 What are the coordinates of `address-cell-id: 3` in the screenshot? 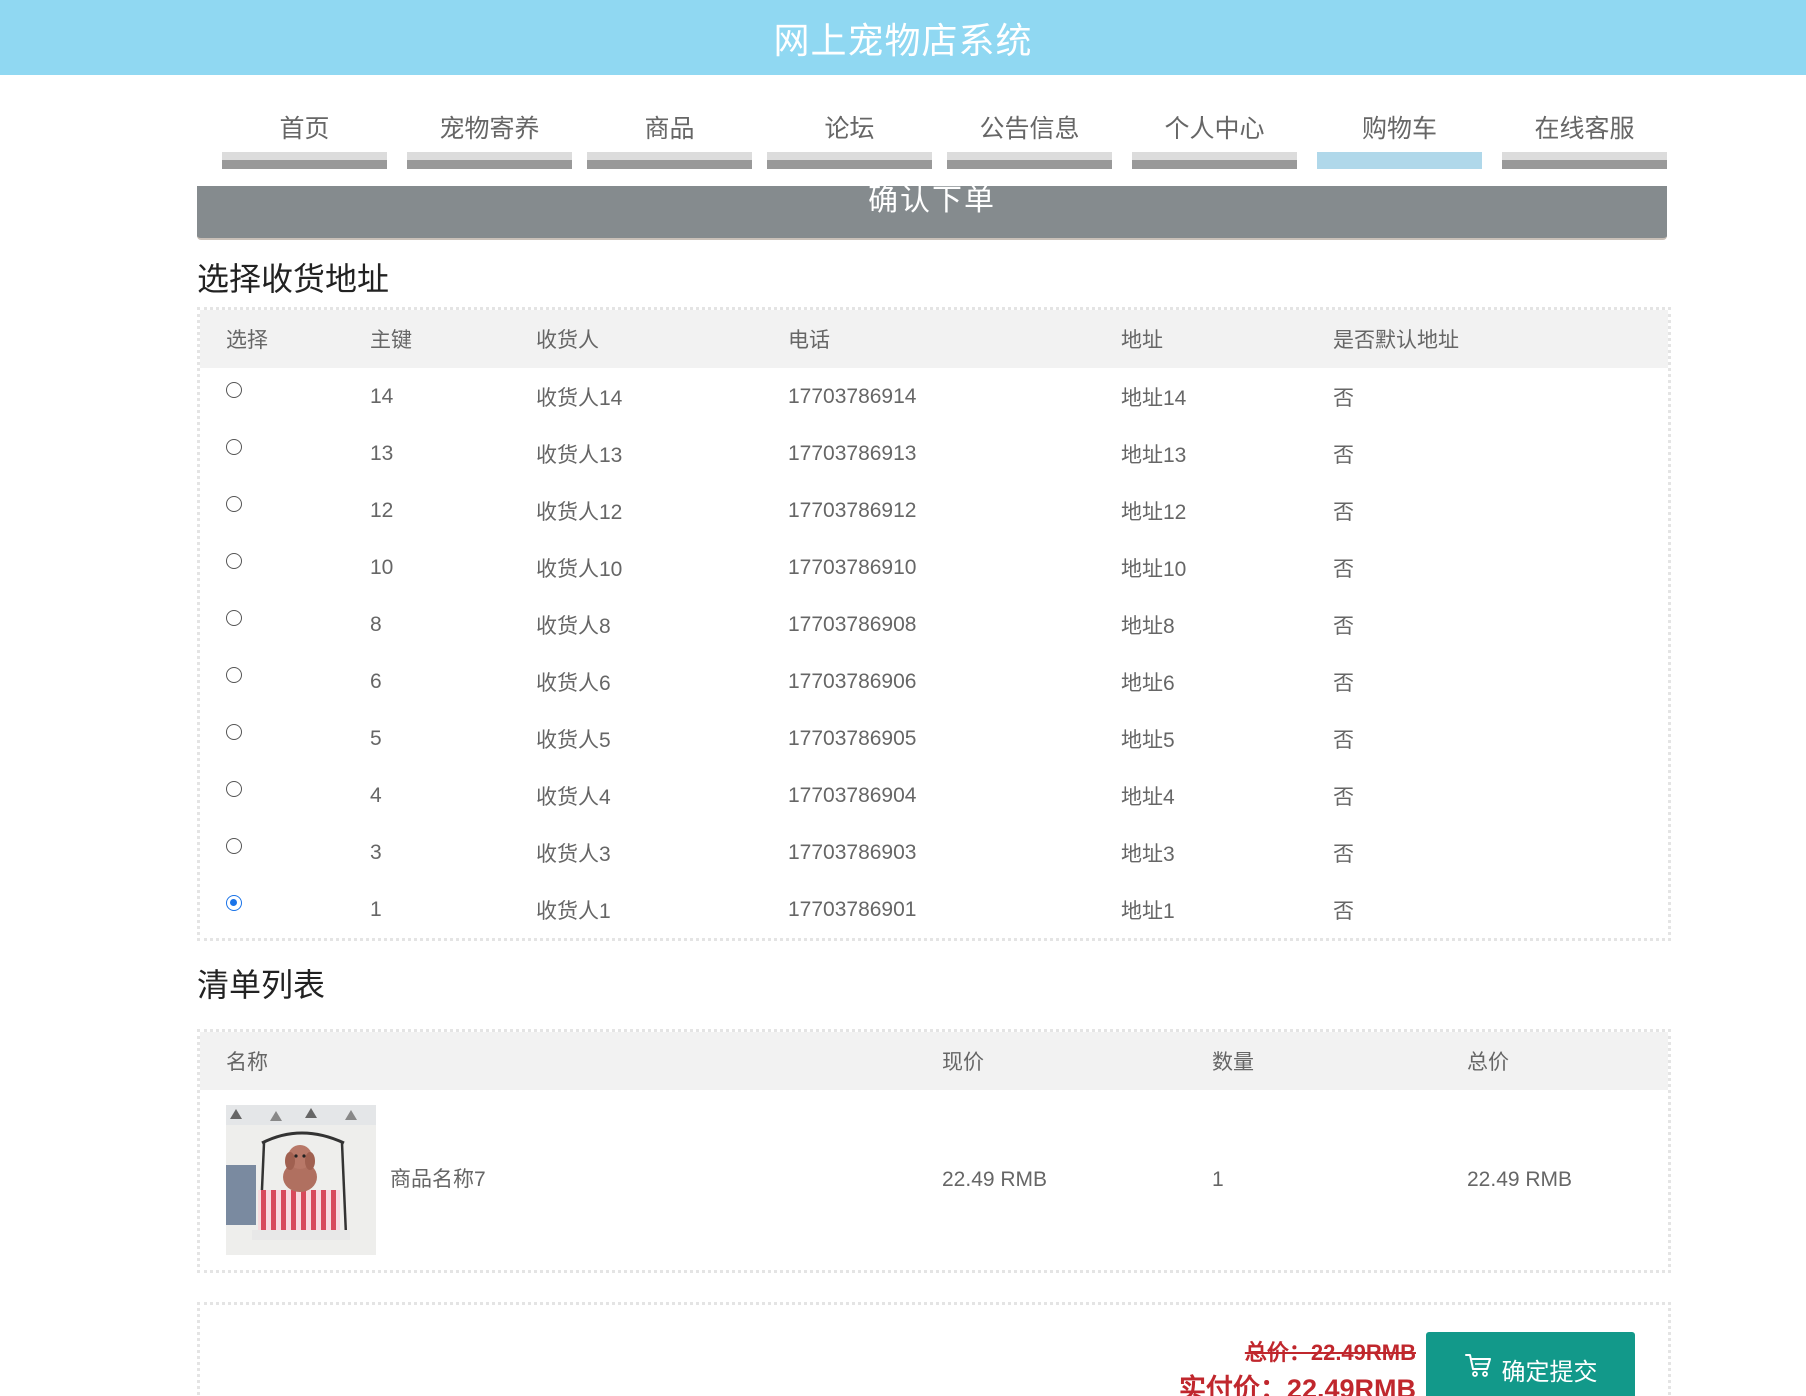 It's located at (376, 852).